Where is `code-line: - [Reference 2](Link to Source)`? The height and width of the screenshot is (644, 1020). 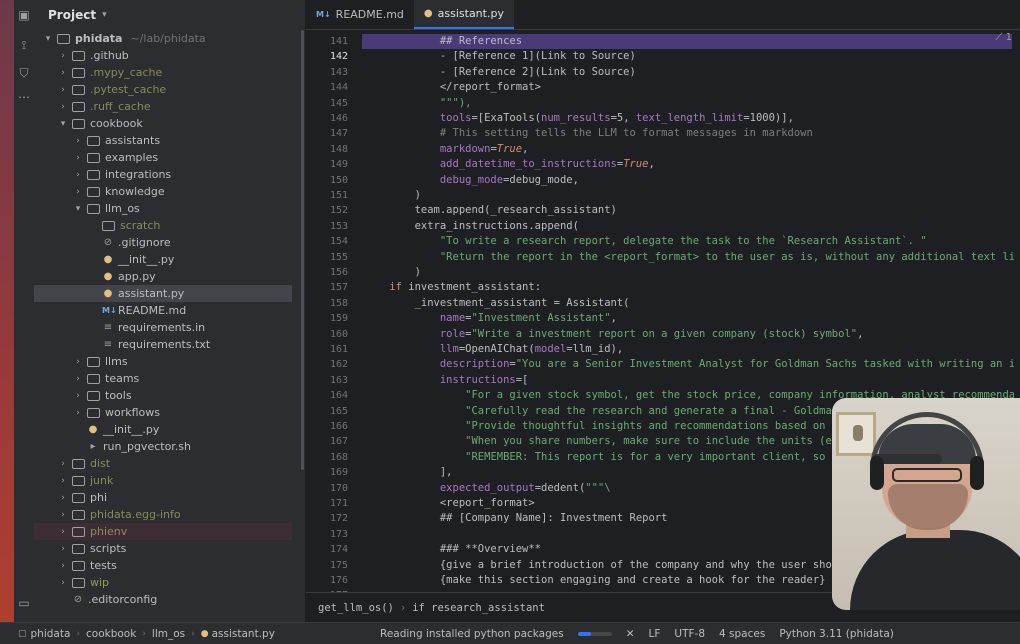 code-line: - [Reference 2](Link to Source) is located at coordinates (689, 72).